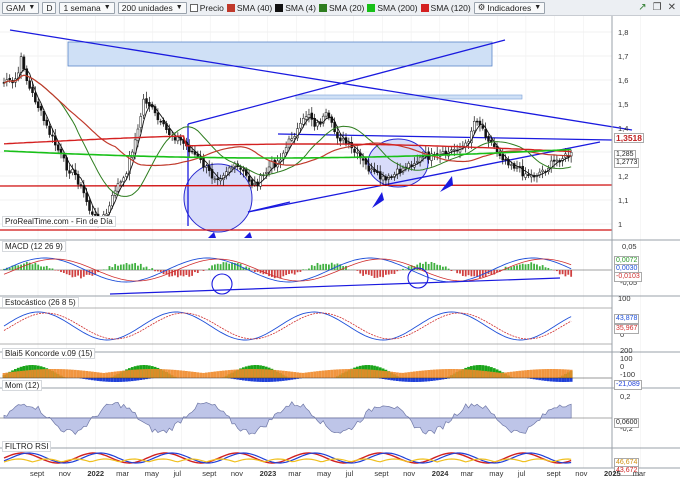  What do you see at coordinates (27, 446) in the screenshot?
I see `rsi-title: FILTRO RSI` at bounding box center [27, 446].